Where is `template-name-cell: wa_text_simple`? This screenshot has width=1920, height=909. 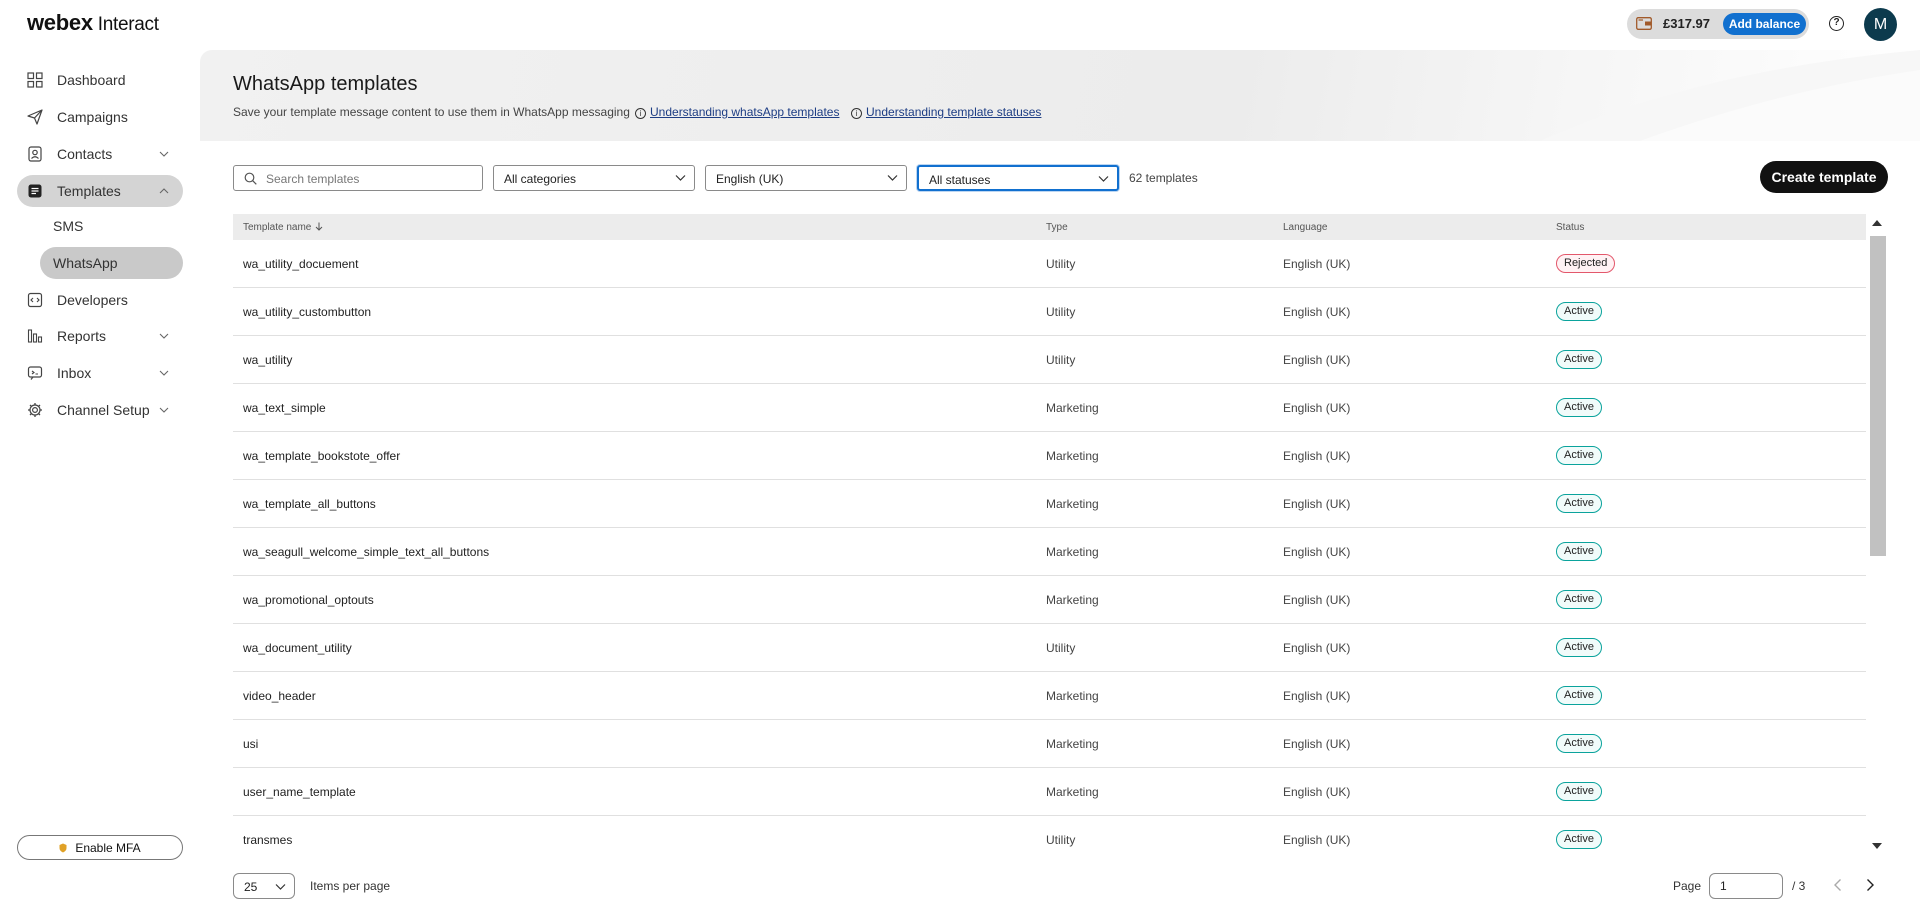
template-name-cell: wa_text_simple is located at coordinates (284, 408).